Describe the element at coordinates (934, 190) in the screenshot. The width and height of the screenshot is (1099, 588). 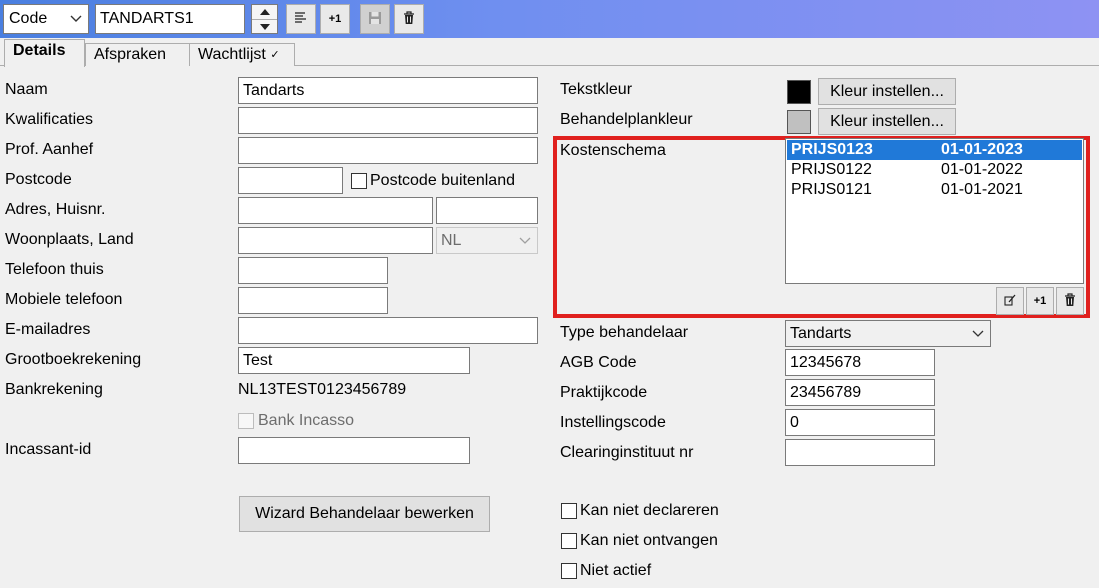
I see `list-item: PRIJS0121 01-01-2021` at that location.